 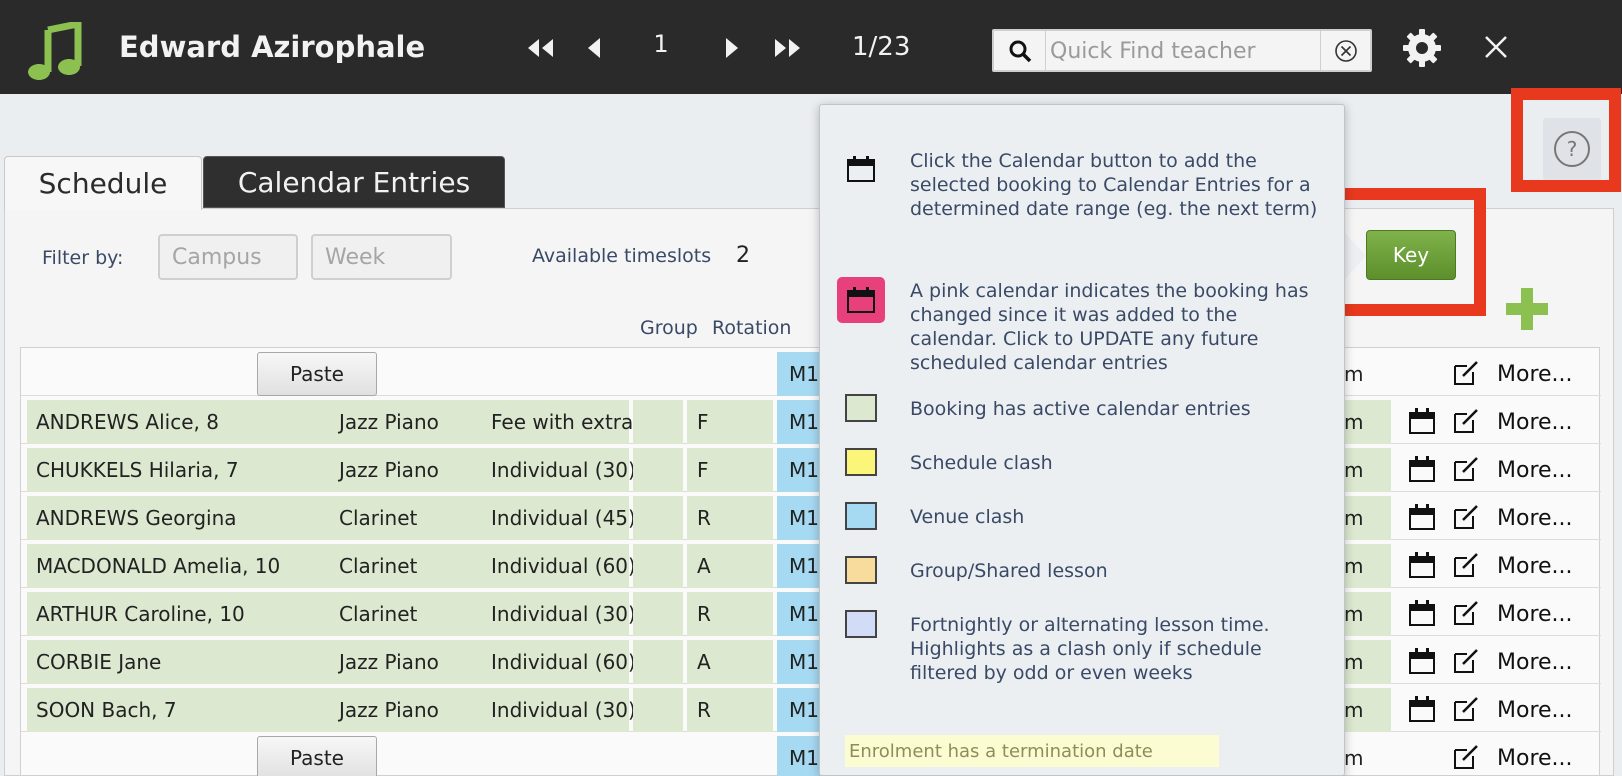 I want to click on chevron-right-icon, so click(x=732, y=48).